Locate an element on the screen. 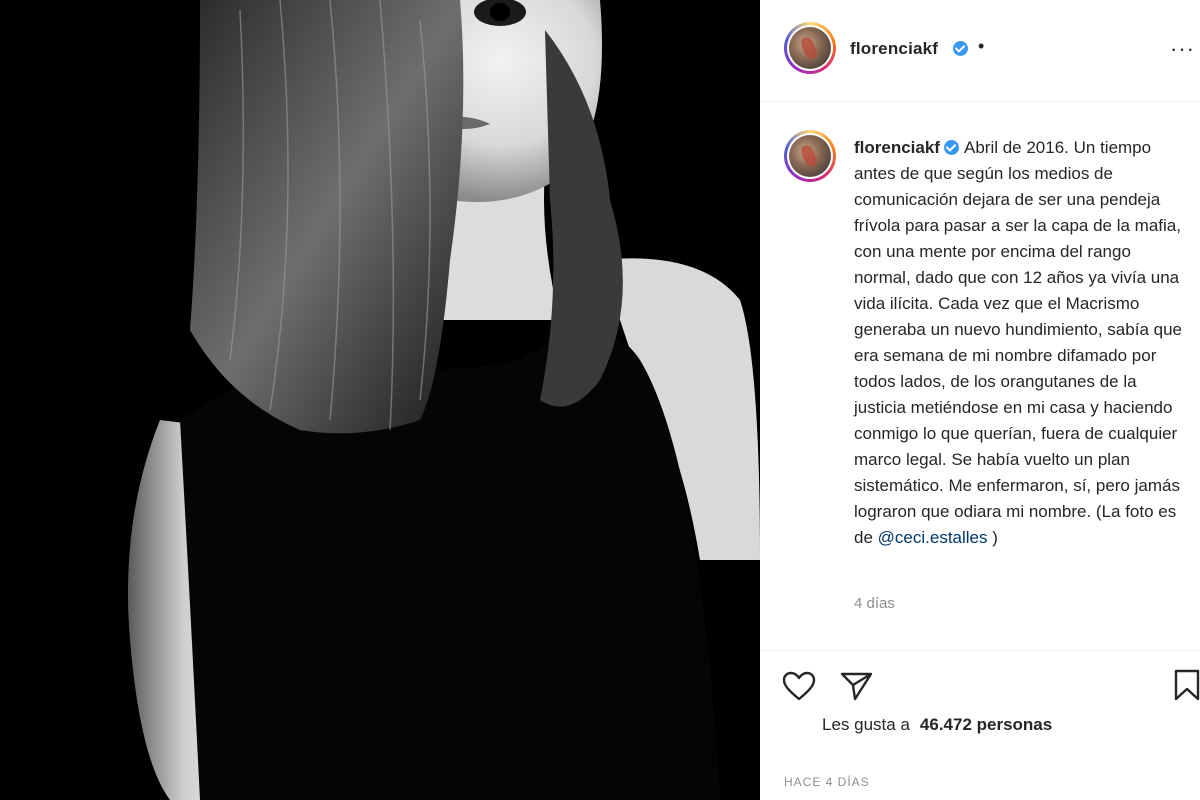 The image size is (1200, 800). caption-end: ) is located at coordinates (995, 537).